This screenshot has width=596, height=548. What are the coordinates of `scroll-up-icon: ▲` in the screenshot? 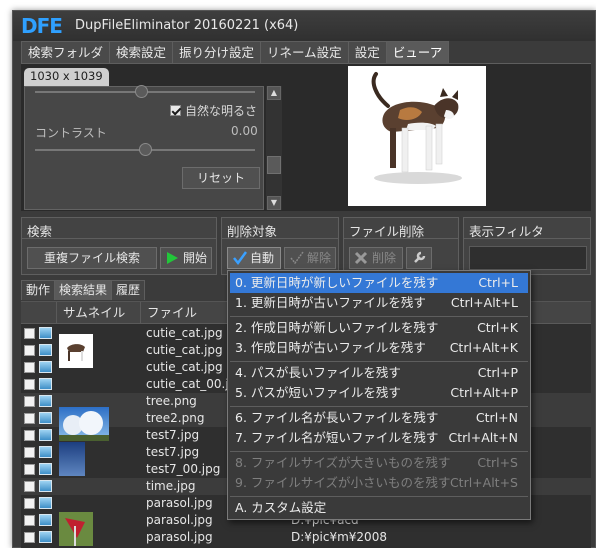 It's located at (274, 93).